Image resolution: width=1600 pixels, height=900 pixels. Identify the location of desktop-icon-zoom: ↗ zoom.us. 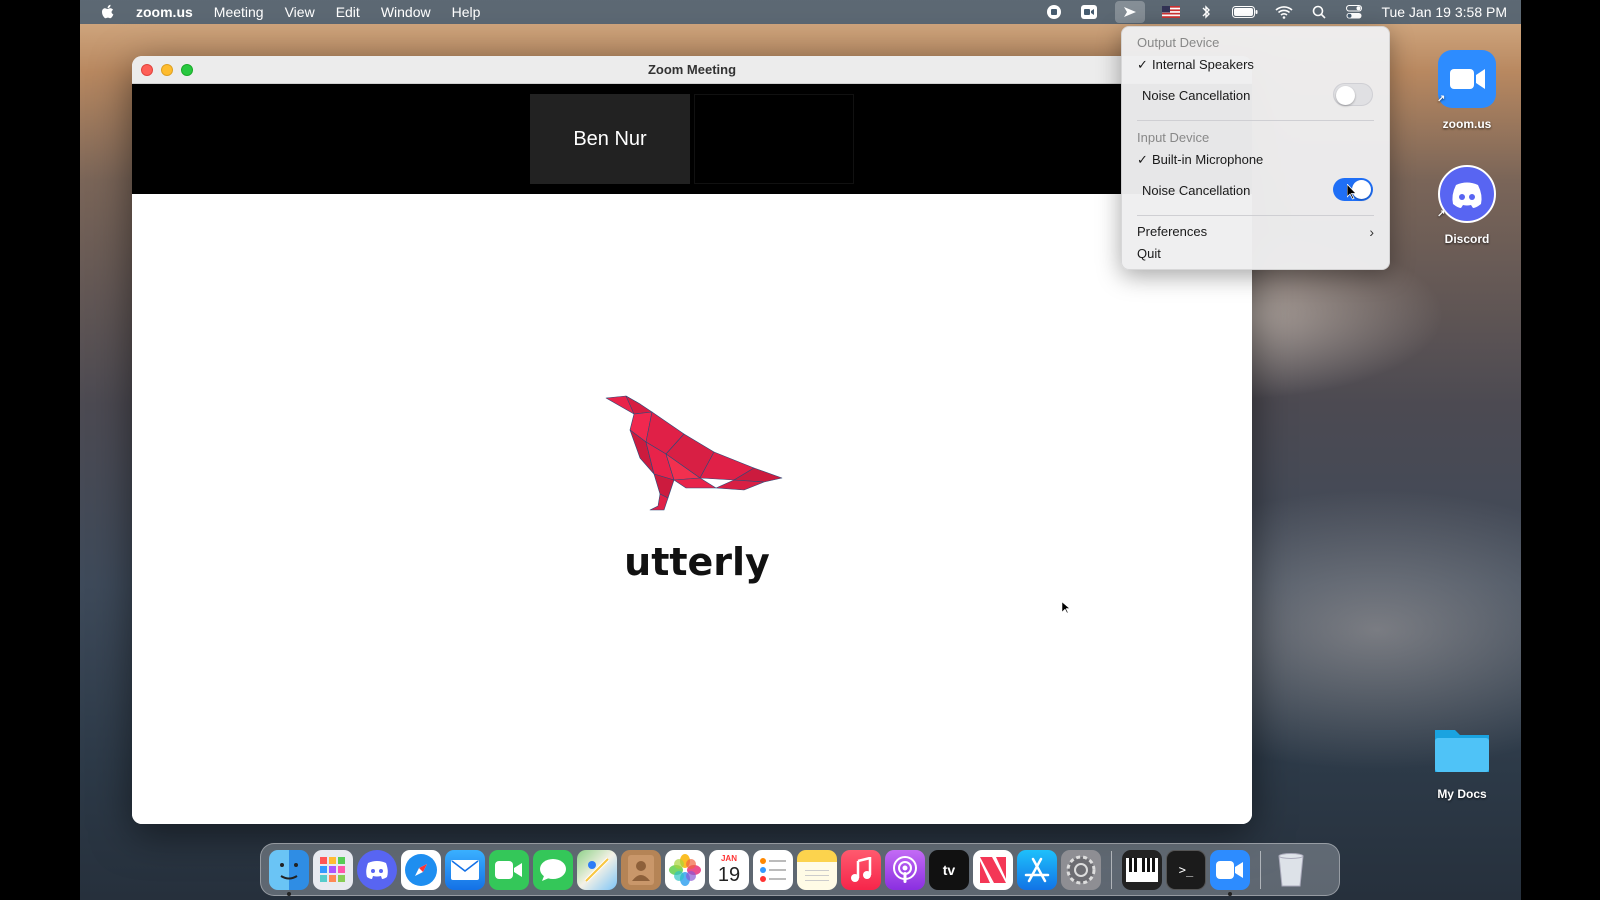
(1467, 90).